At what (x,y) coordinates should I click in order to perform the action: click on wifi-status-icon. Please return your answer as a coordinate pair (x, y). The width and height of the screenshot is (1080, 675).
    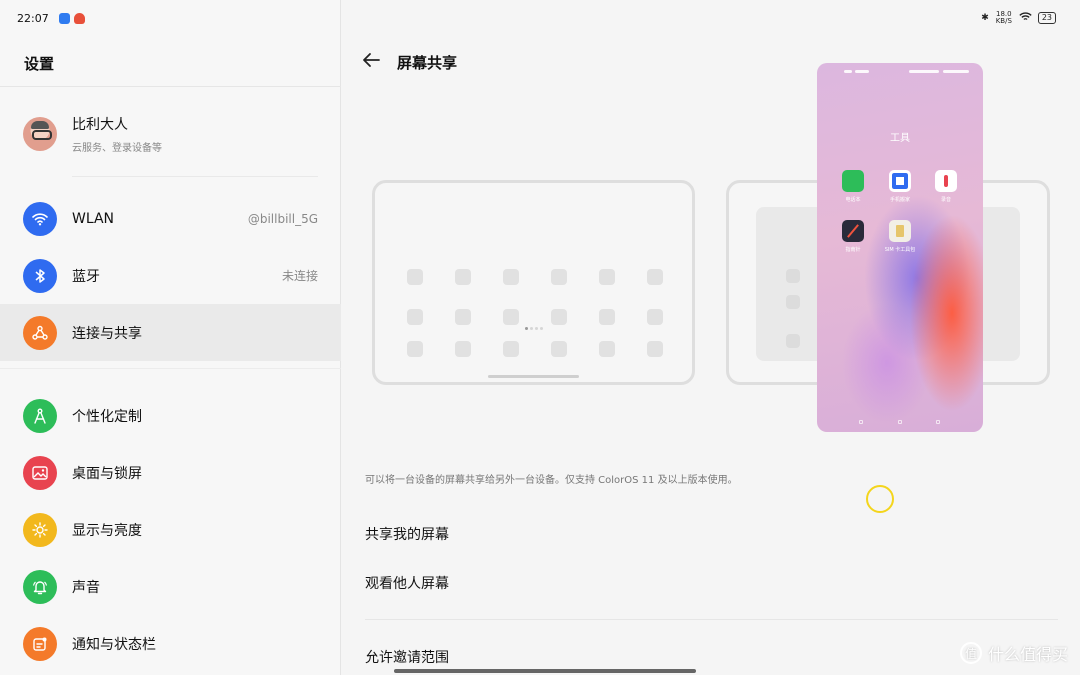
    Looking at the image, I should click on (1025, 18).